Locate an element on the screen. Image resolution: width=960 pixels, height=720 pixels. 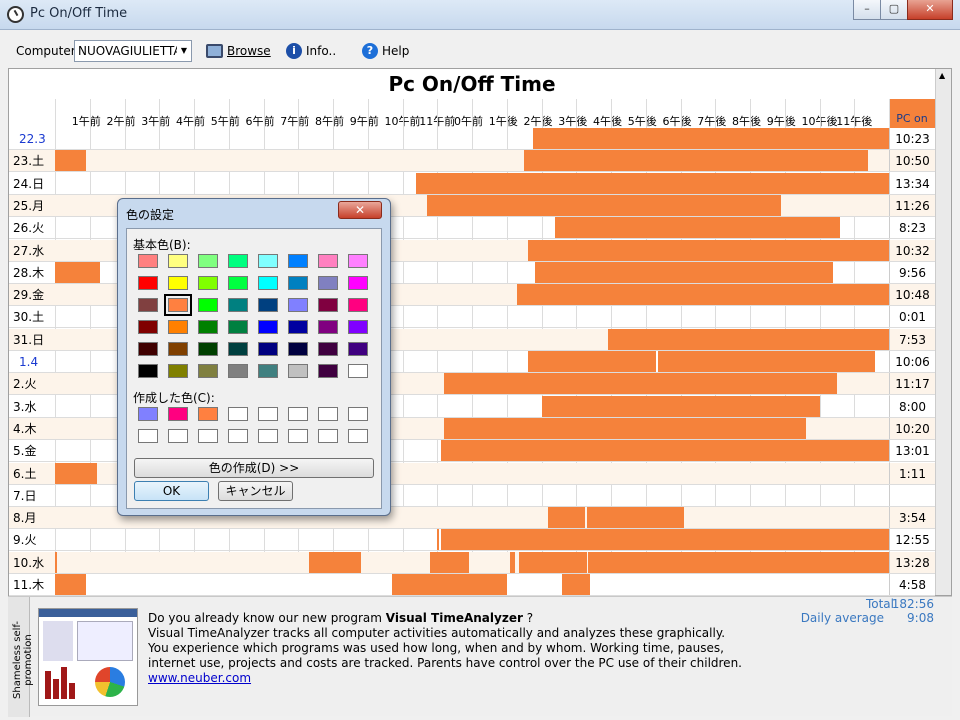
computer-select: NUOVAGIULIETTA ▼ is located at coordinates (133, 51).